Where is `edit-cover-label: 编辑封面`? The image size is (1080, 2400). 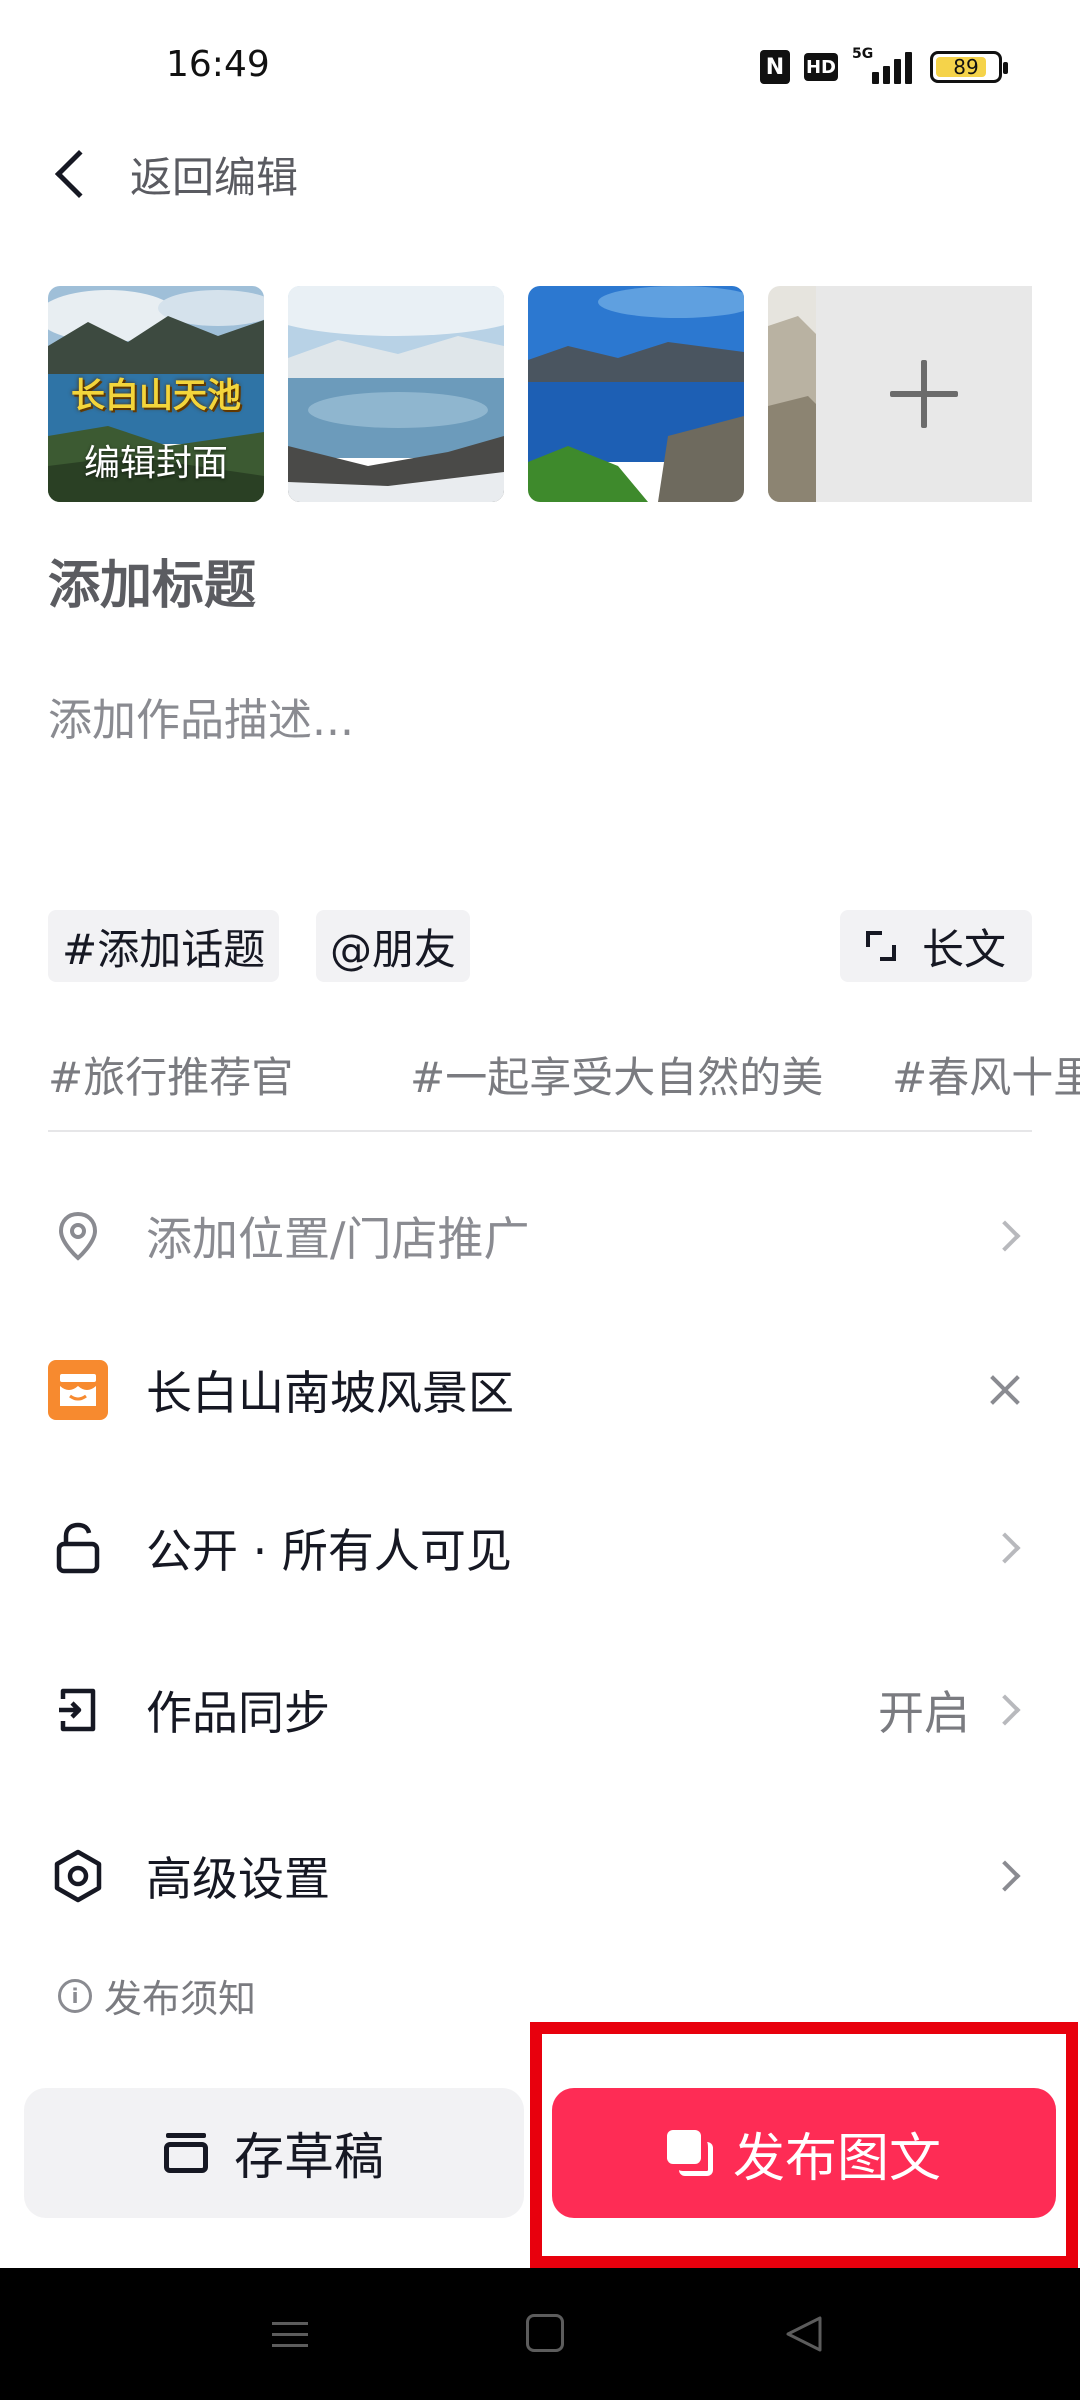
edit-cover-label: 编辑封面 is located at coordinates (155, 463).